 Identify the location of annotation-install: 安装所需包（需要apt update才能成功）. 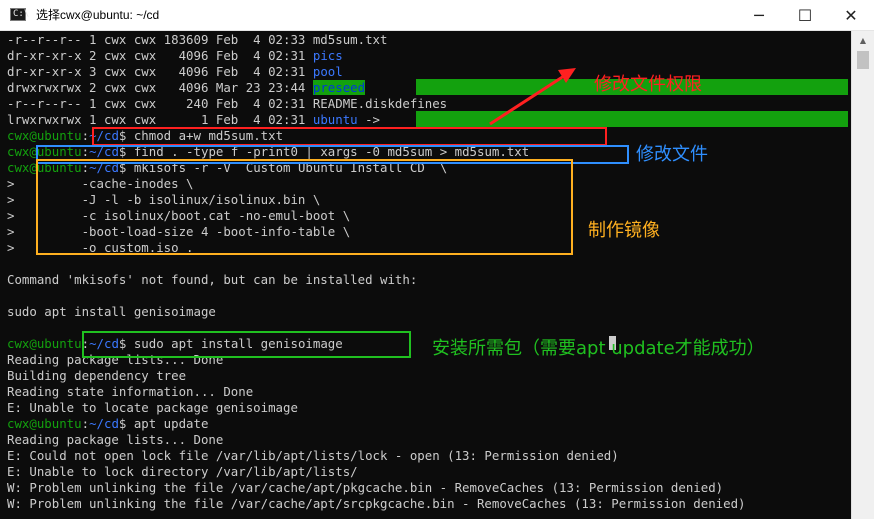
(598, 348).